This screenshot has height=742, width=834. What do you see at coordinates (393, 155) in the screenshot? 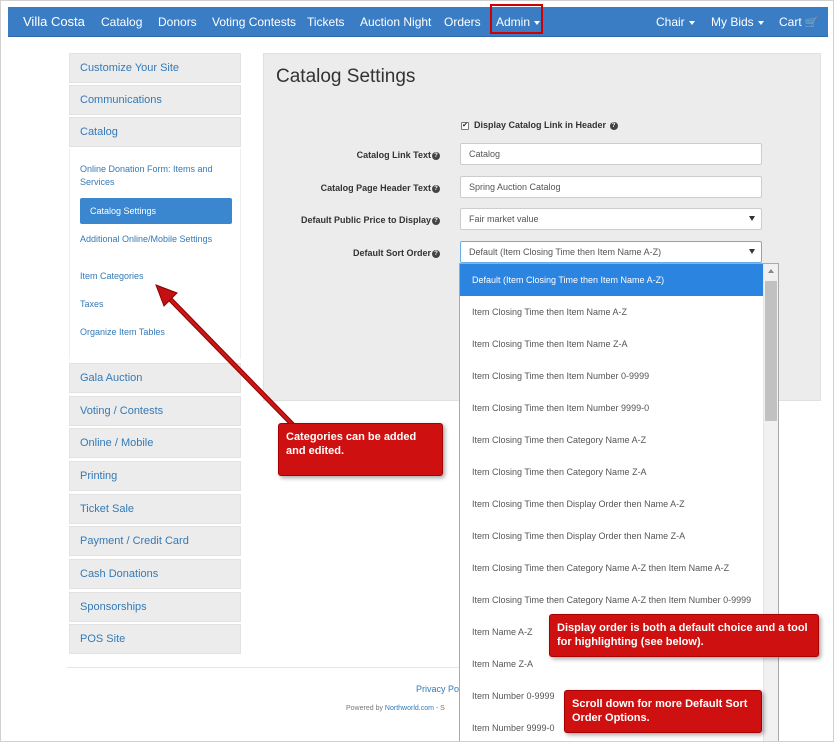
I see `label-text: Catalog Link Text` at bounding box center [393, 155].